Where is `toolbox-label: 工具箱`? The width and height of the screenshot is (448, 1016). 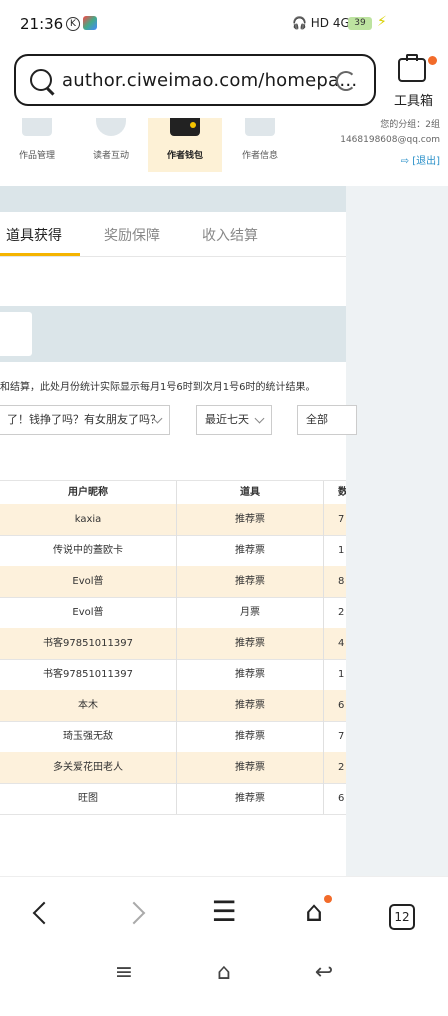 toolbox-label: 工具箱 is located at coordinates (414, 101).